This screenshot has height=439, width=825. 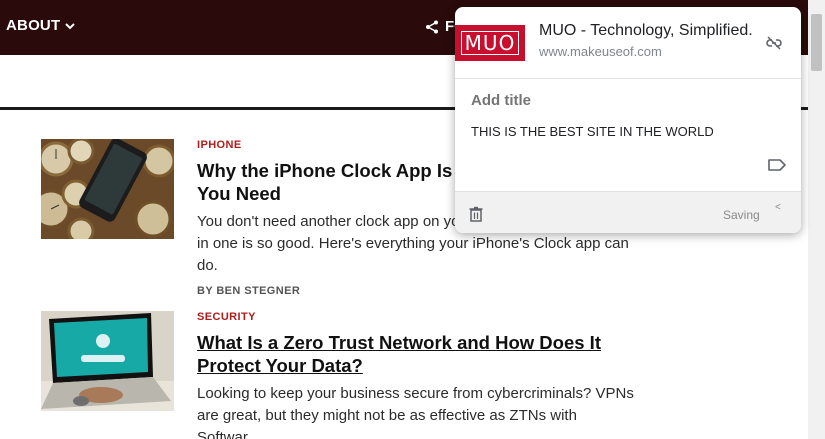 What do you see at coordinates (774, 43) in the screenshot?
I see `link-off-icon` at bounding box center [774, 43].